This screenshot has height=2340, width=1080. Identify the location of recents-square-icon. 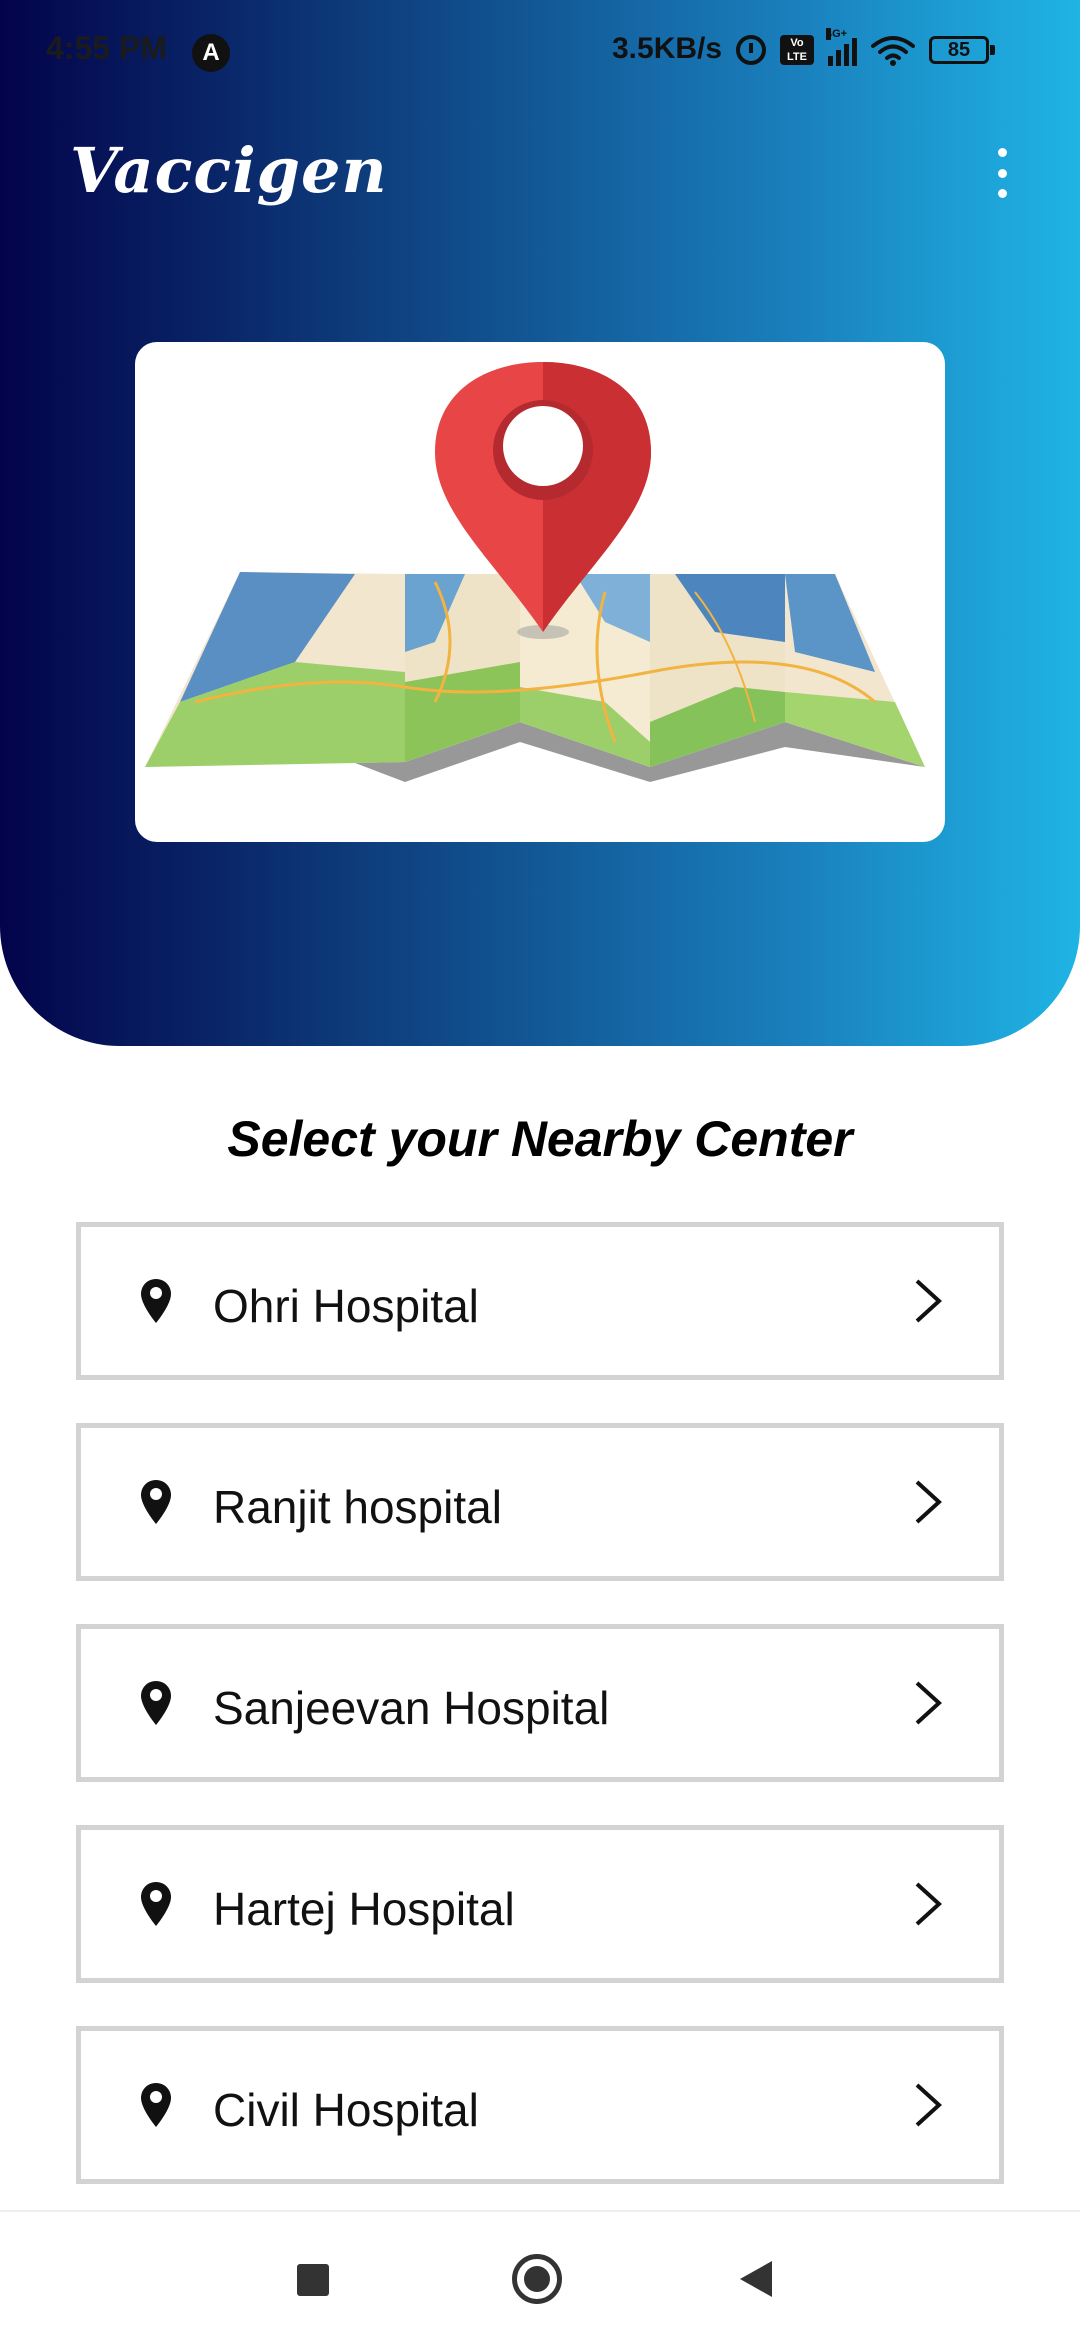
(313, 2280).